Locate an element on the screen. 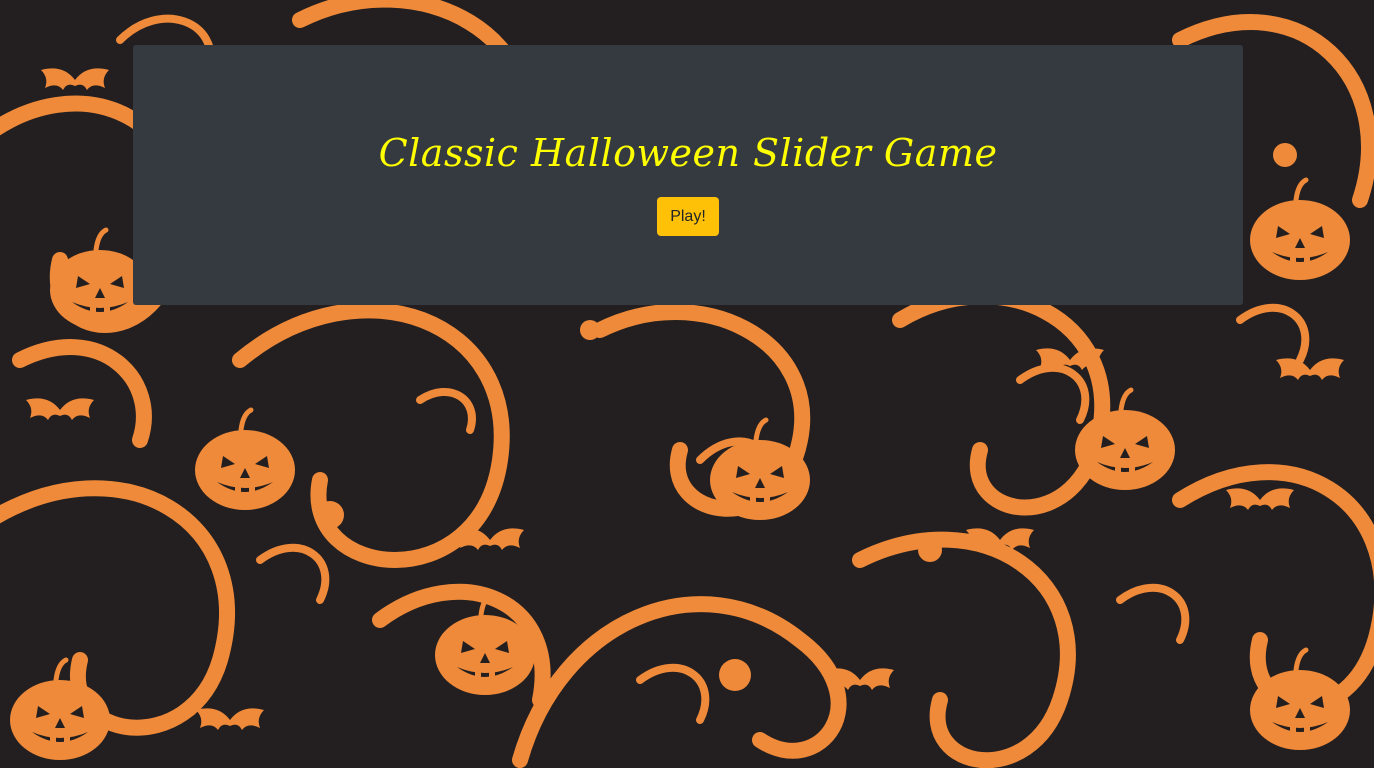 This screenshot has width=1374, height=768. play-button: Play! is located at coordinates (688, 216).